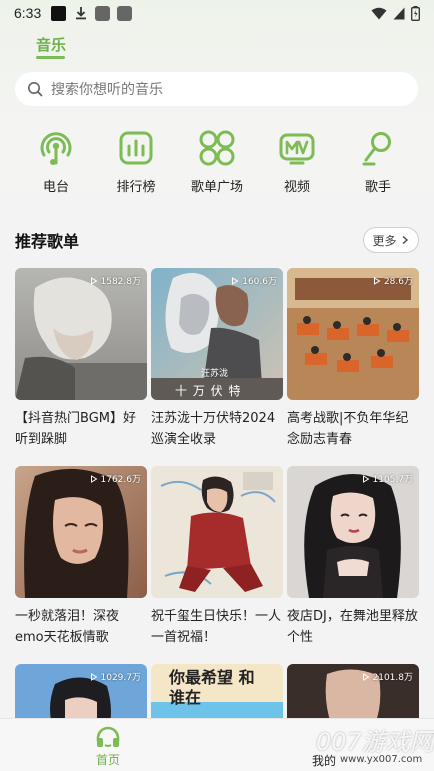 This screenshot has height=771, width=434. I want to click on playlist-cover: 汪苏泷 十 万 伏 特 160.6万, so click(217, 334).